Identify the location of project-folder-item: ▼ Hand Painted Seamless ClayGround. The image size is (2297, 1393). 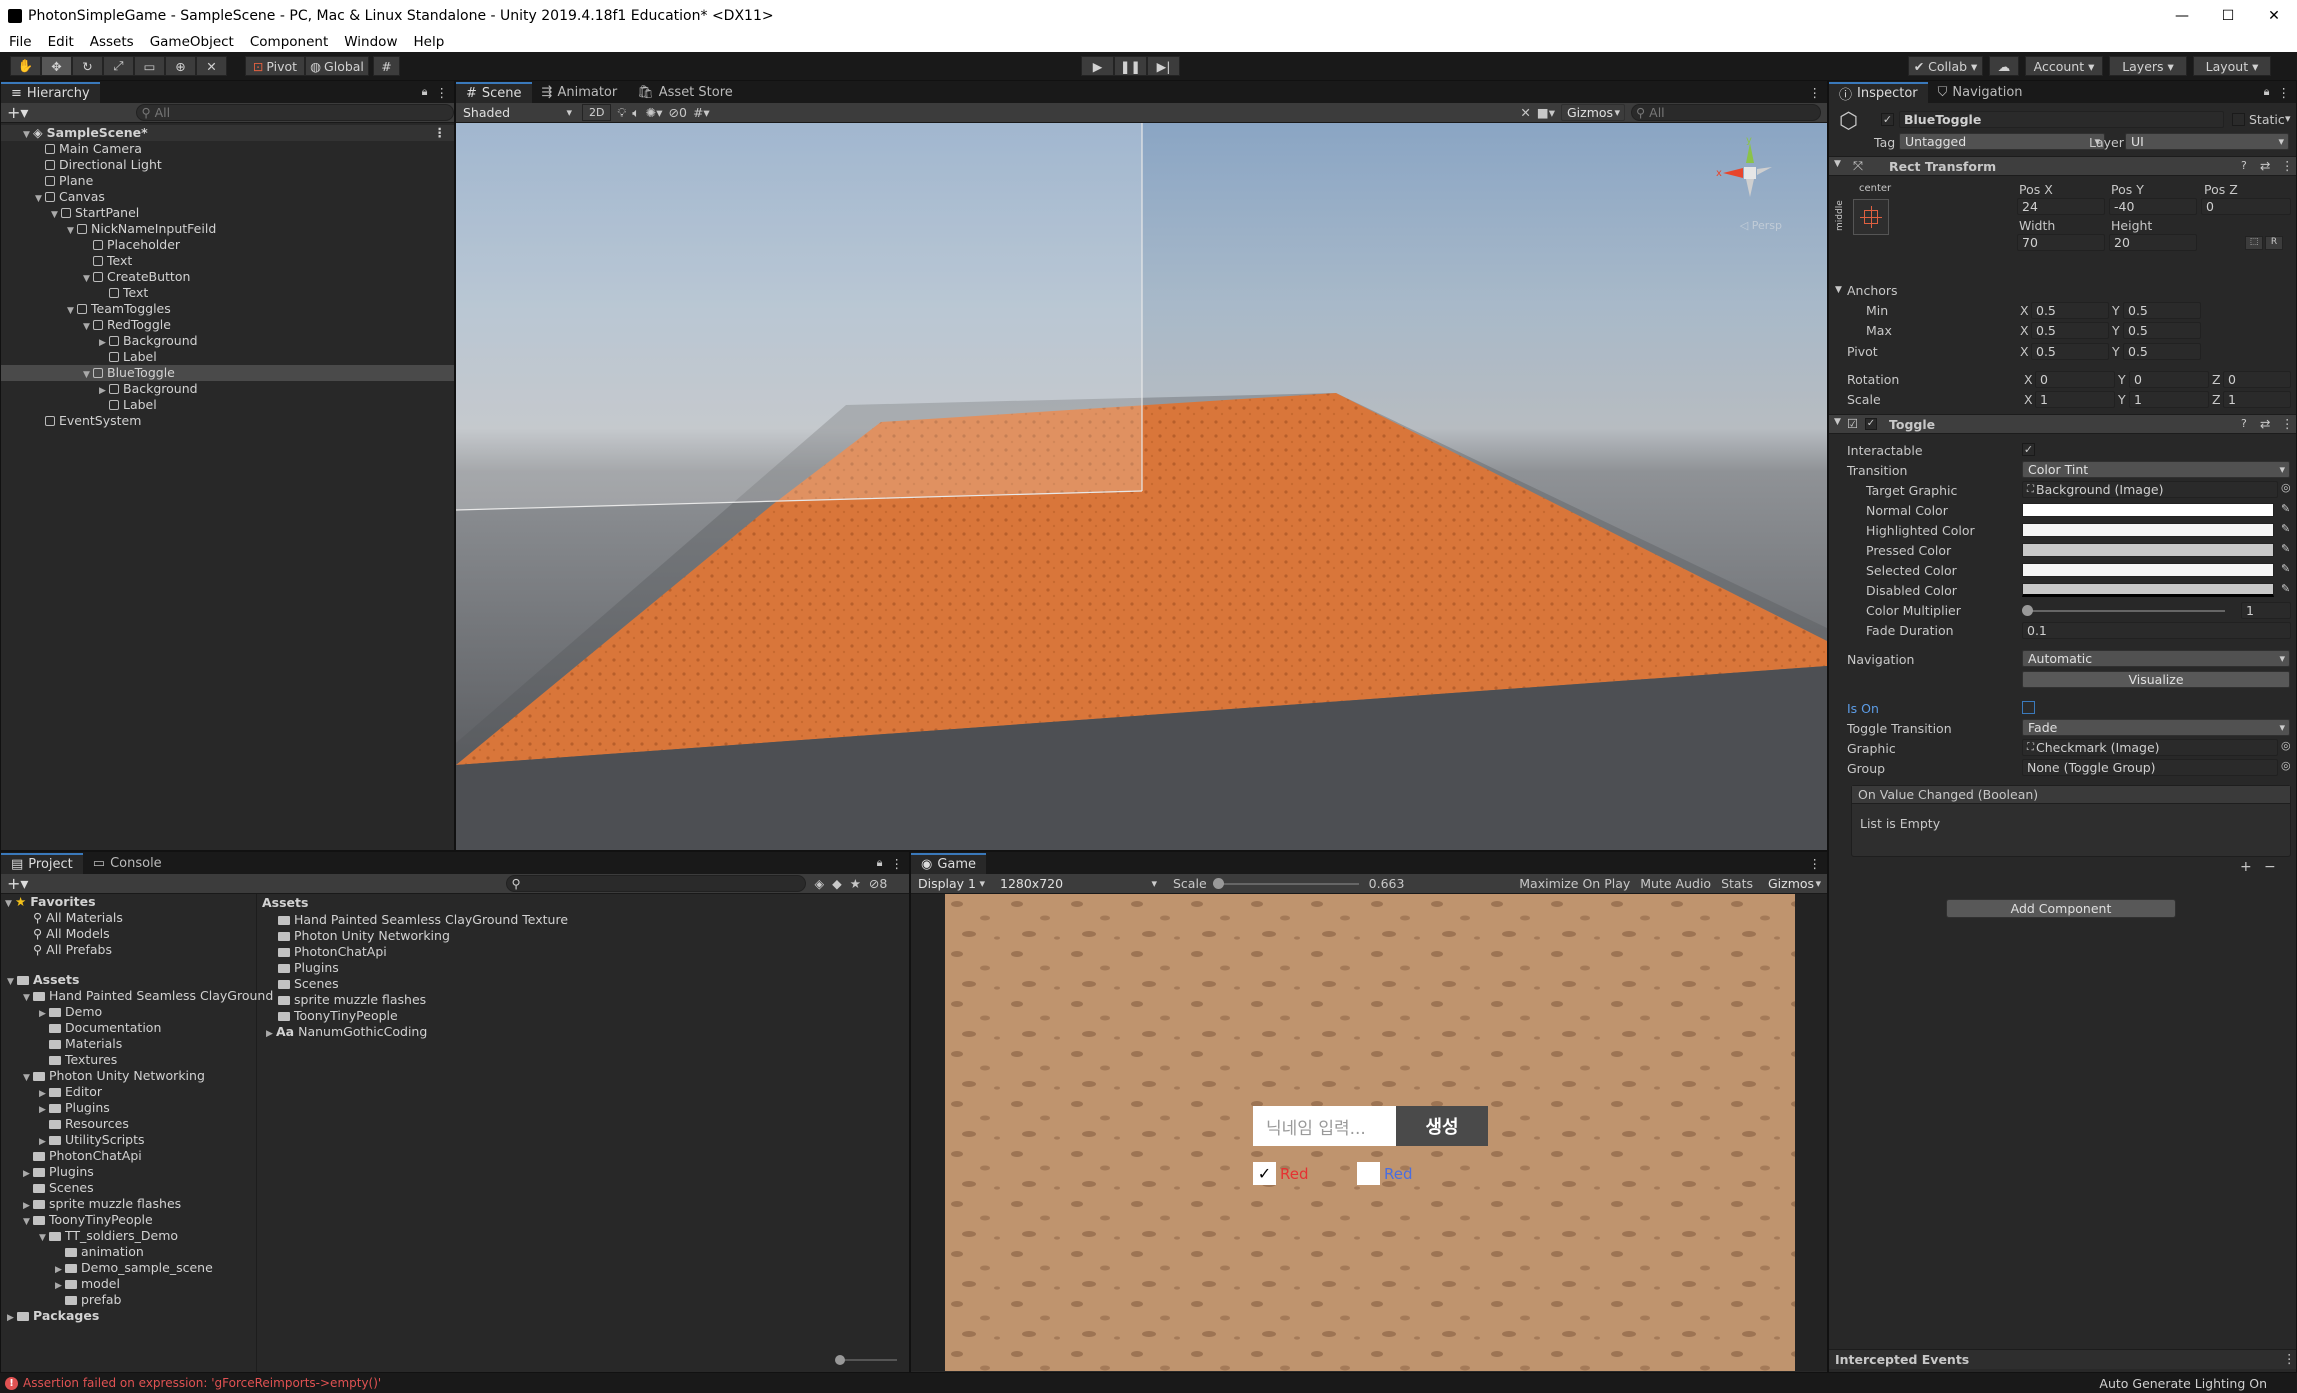
(137, 997).